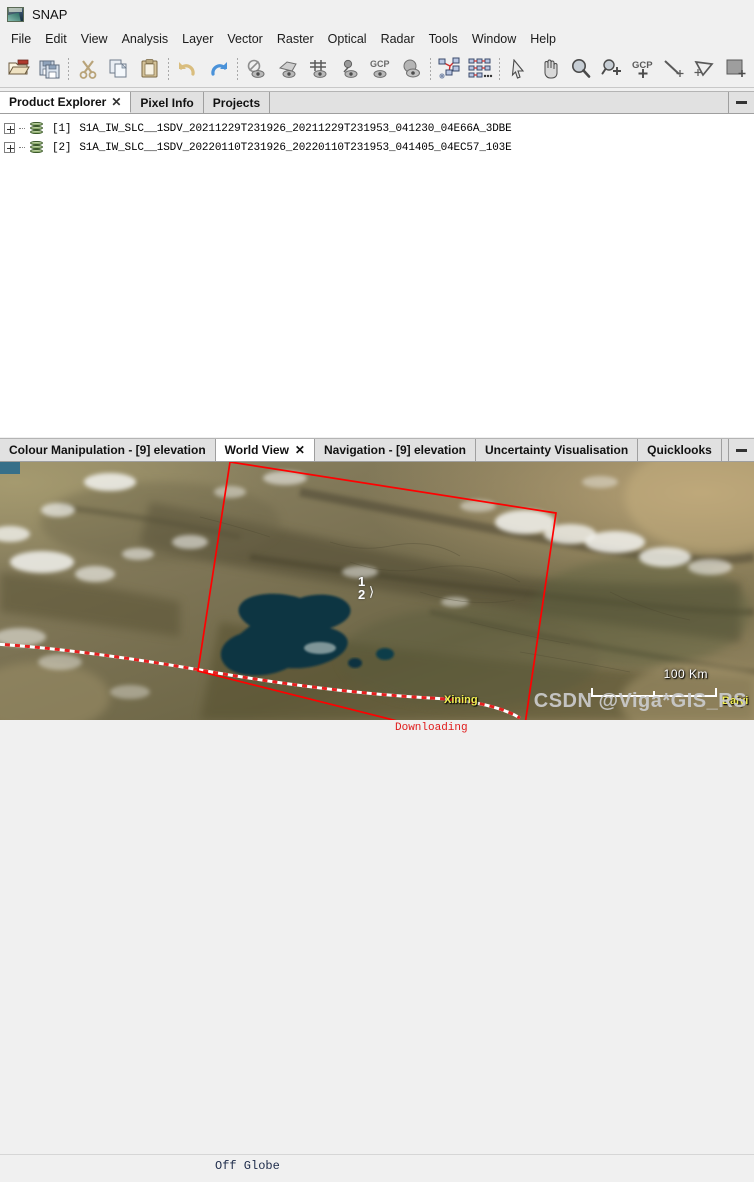  What do you see at coordinates (518, 69) in the screenshot?
I see `selection-tool-icon` at bounding box center [518, 69].